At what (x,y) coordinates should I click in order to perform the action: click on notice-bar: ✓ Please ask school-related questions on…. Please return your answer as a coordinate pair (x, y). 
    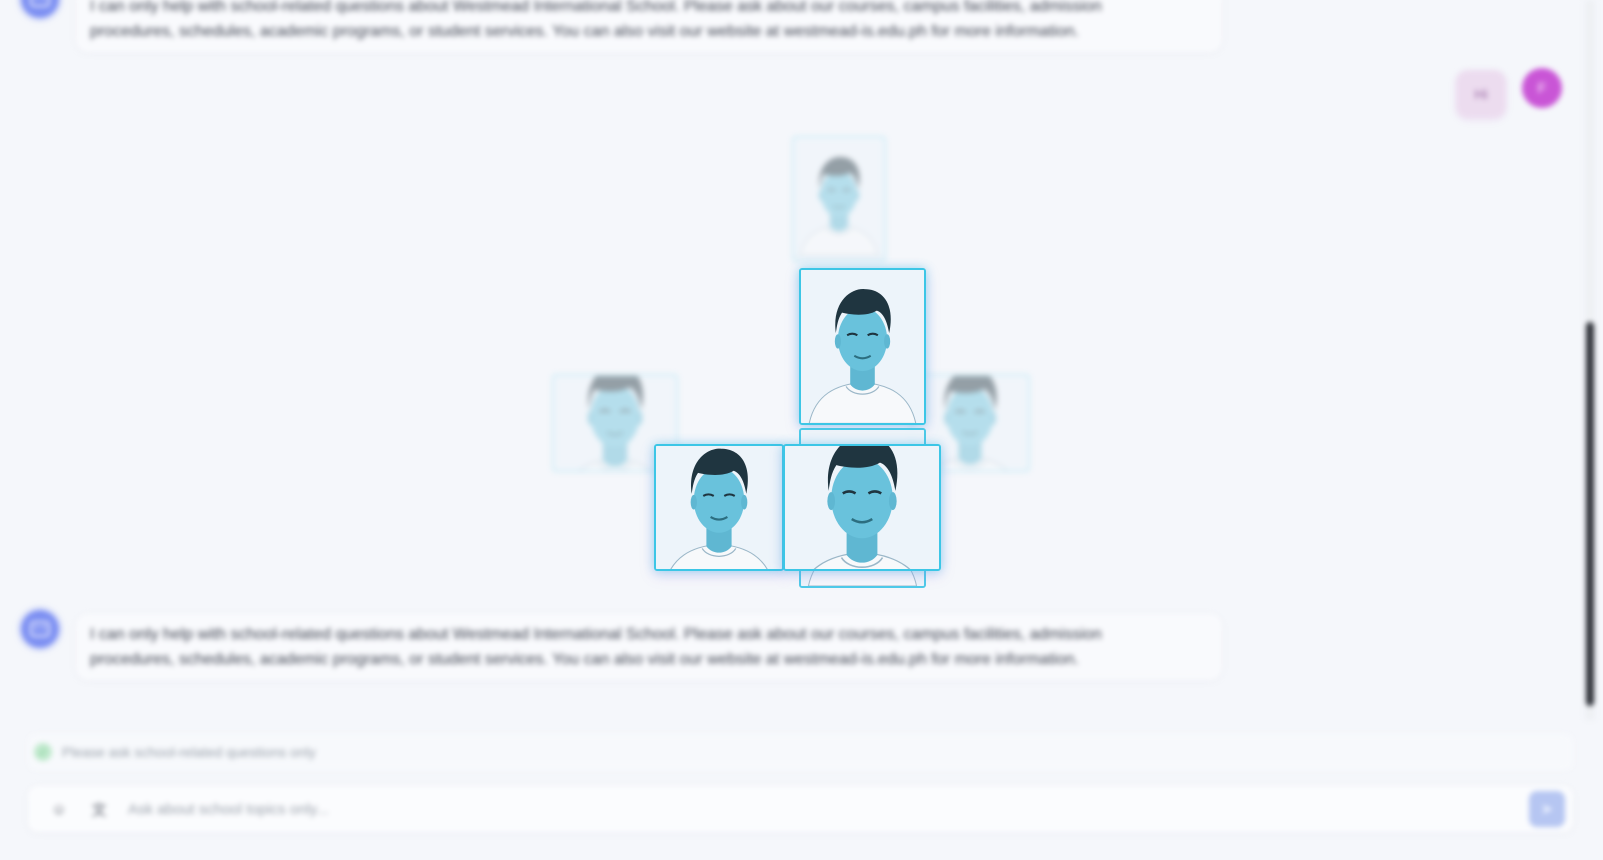
    Looking at the image, I should click on (800, 752).